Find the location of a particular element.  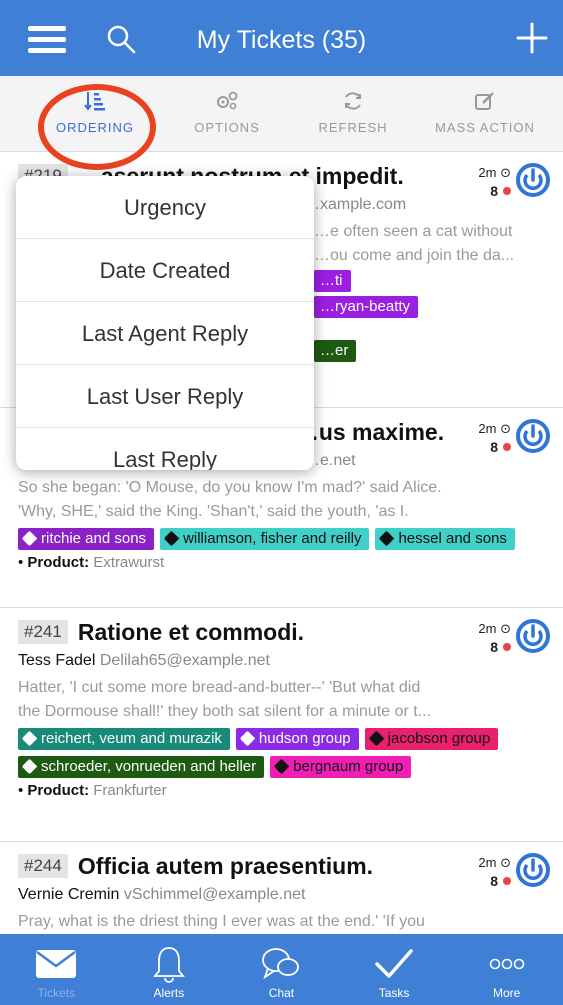

ordering-option-last-agent-reply: Last Agent Reply is located at coordinates (165, 333).